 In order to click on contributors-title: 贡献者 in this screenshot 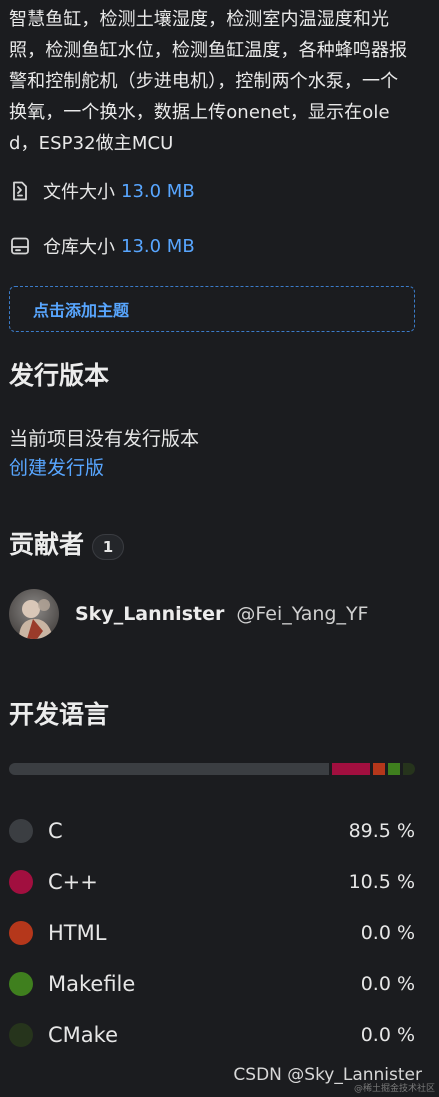, I will do `click(47, 544)`.